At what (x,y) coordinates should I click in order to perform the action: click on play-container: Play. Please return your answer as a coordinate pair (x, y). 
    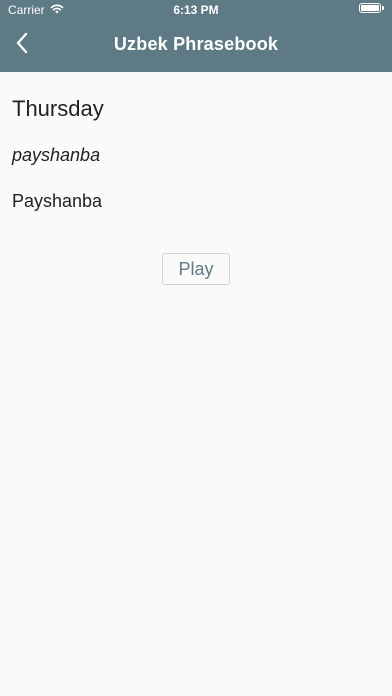
    Looking at the image, I should click on (196, 269).